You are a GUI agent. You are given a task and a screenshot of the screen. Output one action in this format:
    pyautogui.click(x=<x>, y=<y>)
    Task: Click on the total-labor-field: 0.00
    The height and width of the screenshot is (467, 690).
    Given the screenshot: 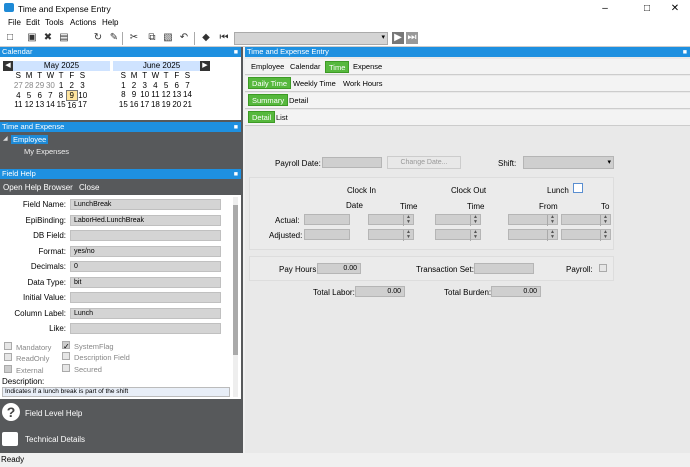 What is the action you would take?
    pyautogui.click(x=380, y=291)
    